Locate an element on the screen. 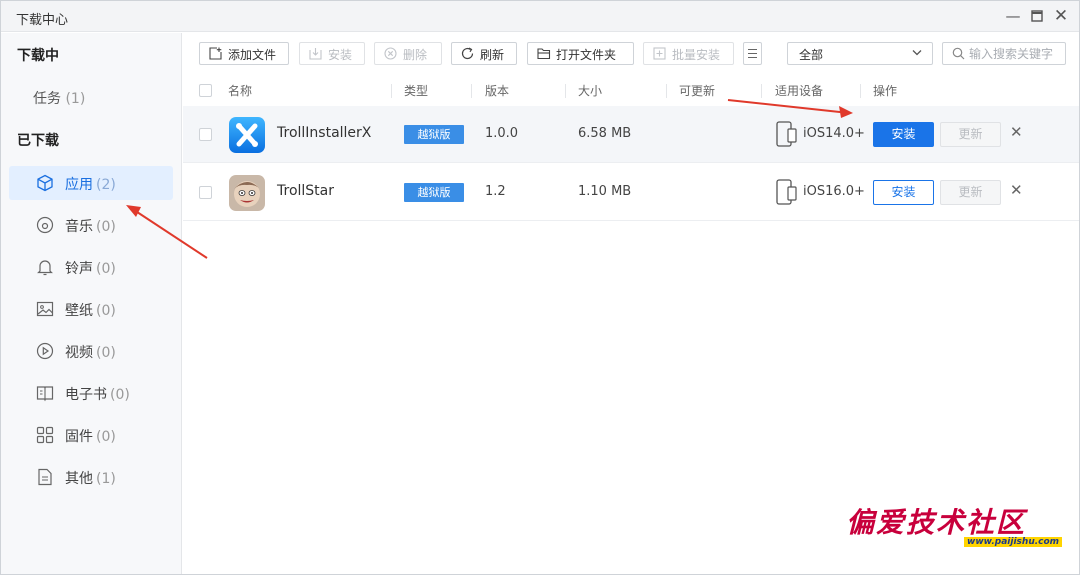 The width and height of the screenshot is (1080, 575). sidebar-item-label: 固件 is located at coordinates (79, 437).